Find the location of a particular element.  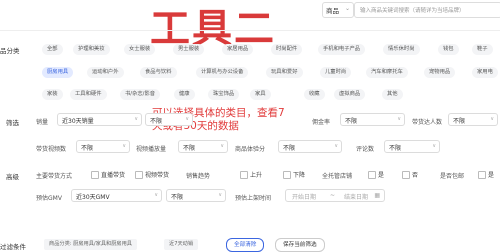

category-tag: 情乐休时尚 is located at coordinates (401, 49).